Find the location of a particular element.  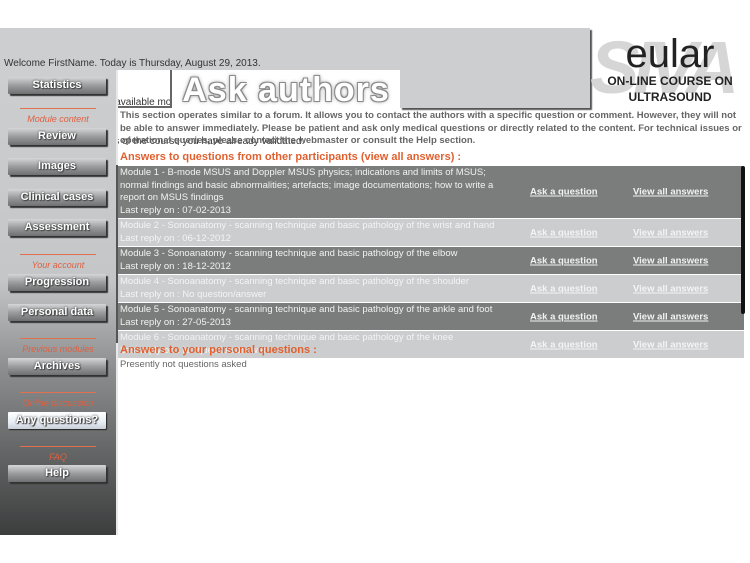

last-reply: Last reply on : No question/answer is located at coordinates (193, 294).